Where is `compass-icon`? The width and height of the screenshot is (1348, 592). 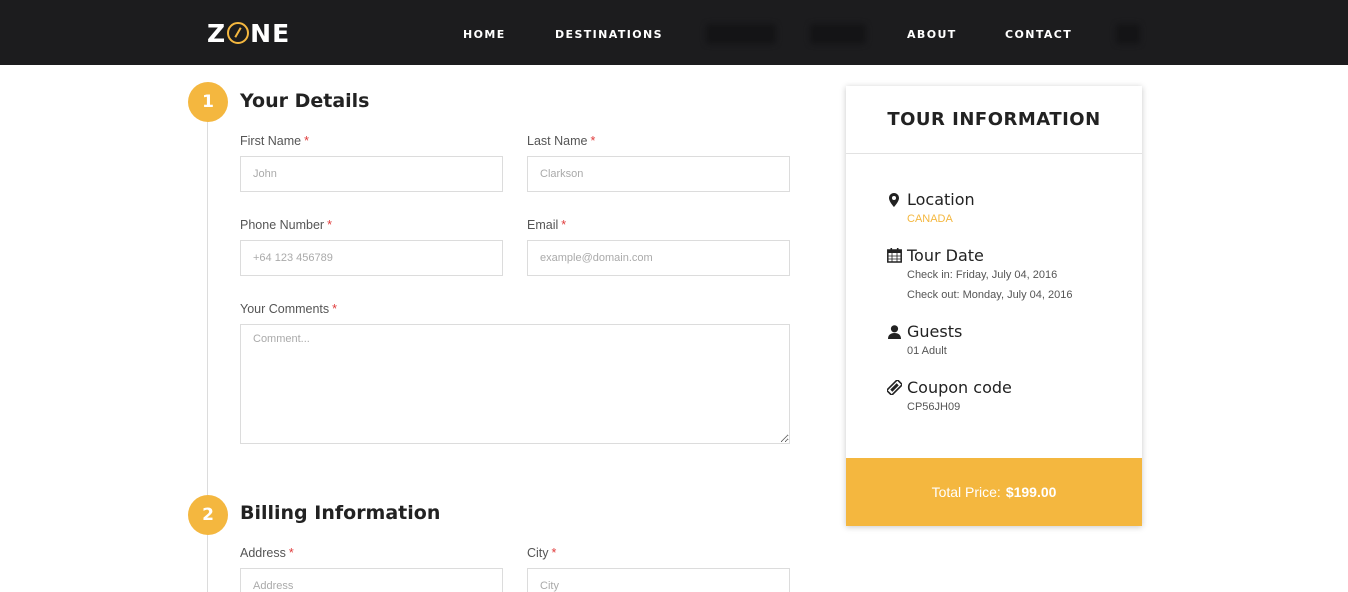 compass-icon is located at coordinates (238, 33).